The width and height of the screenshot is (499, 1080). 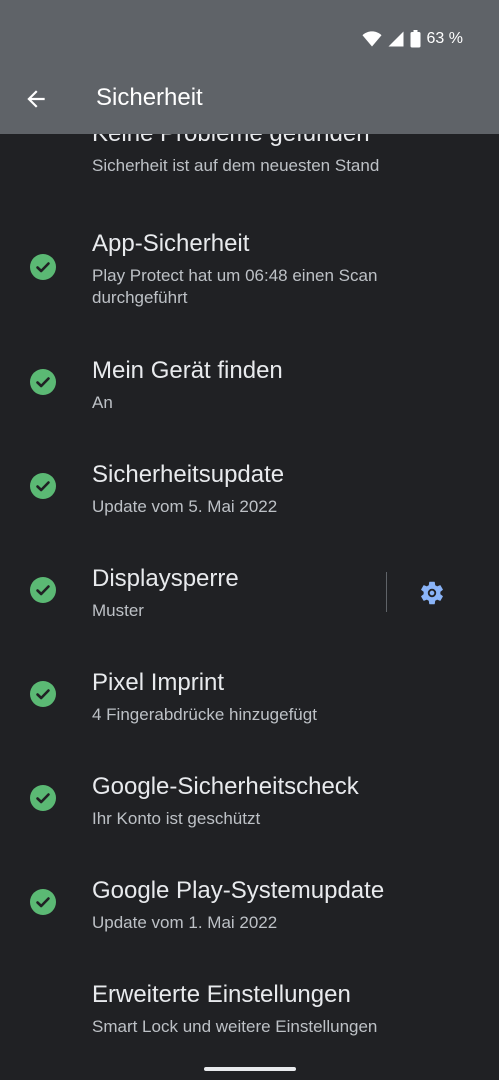 I want to click on item-sub: An, so click(x=102, y=402).